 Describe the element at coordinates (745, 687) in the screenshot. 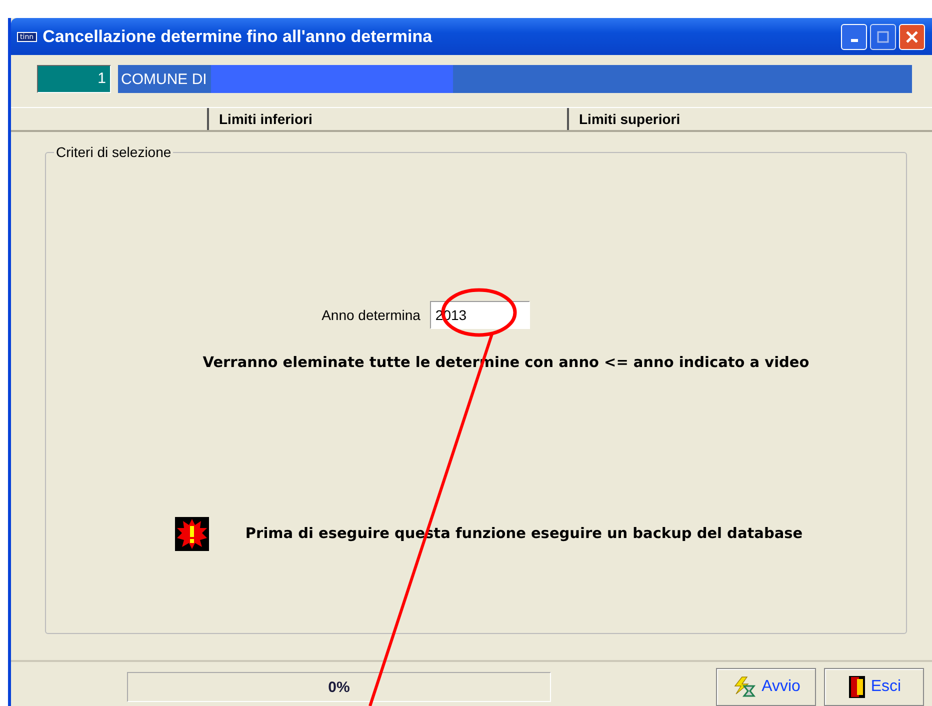

I see `lightning-hourglass-icon` at that location.